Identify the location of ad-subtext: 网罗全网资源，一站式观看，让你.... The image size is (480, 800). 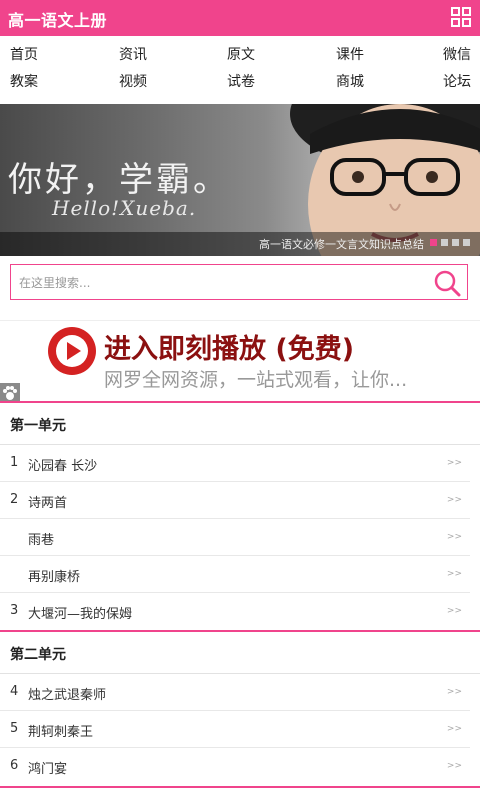
(256, 380).